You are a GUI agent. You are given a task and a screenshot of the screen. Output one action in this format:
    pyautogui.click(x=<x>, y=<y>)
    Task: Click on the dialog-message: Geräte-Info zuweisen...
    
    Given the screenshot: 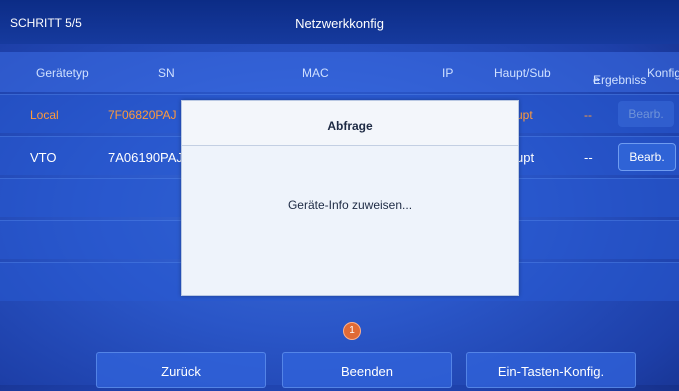 What is the action you would take?
    pyautogui.click(x=350, y=205)
    